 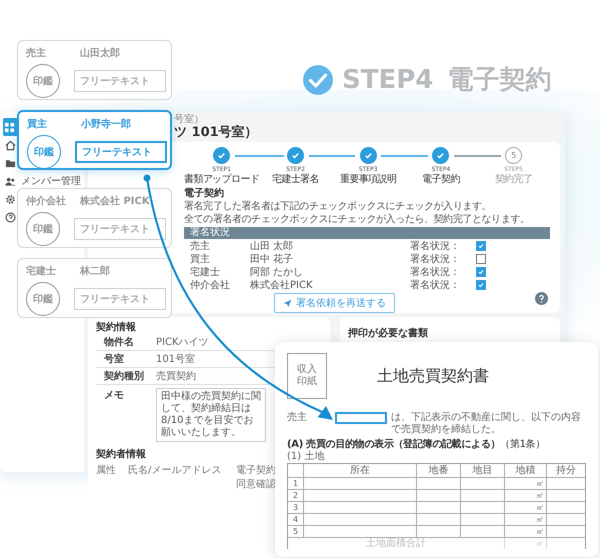 What do you see at coordinates (124, 376) in the screenshot?
I see `field-label: 契約種別` at bounding box center [124, 376].